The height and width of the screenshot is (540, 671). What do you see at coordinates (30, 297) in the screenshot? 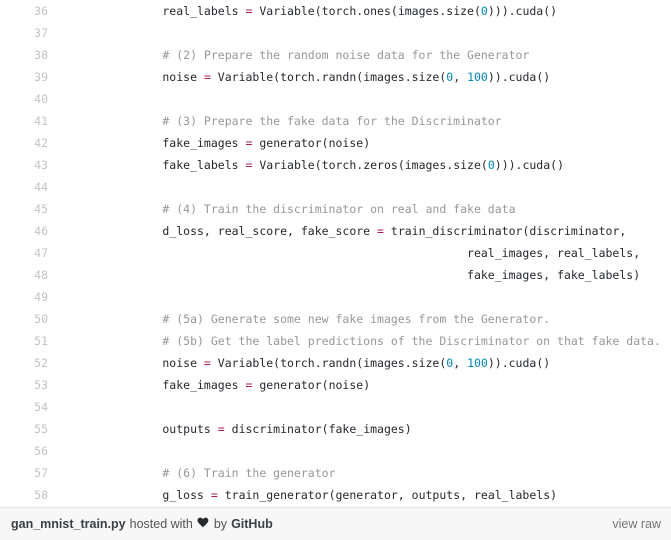
I see `line-number: 49` at bounding box center [30, 297].